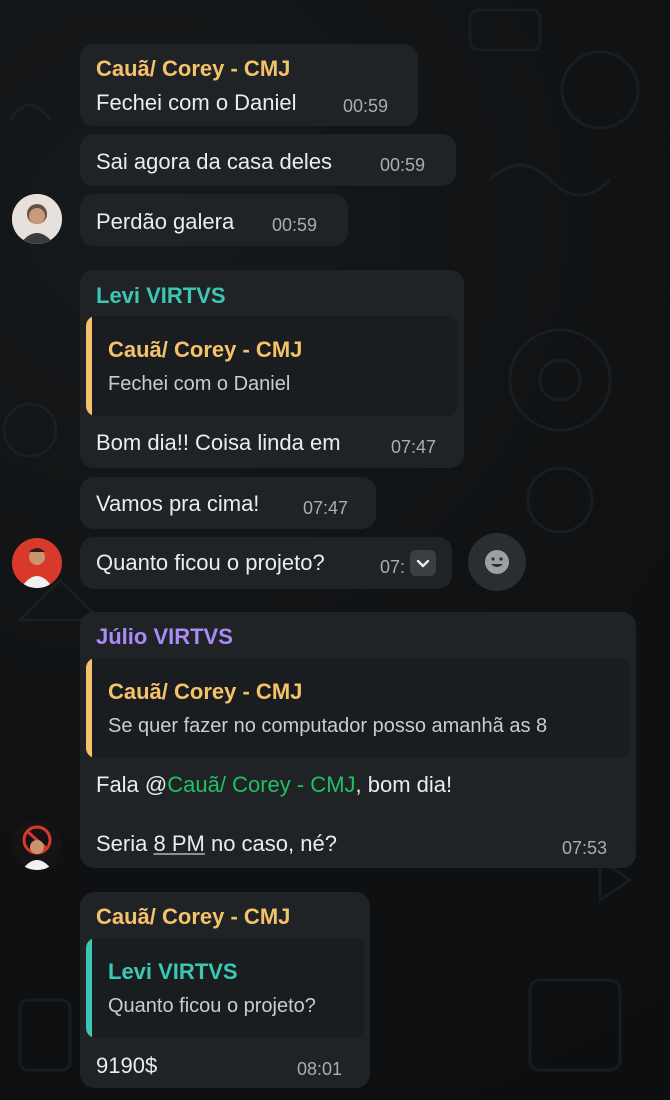 The image size is (670, 1100). What do you see at coordinates (585, 848) in the screenshot?
I see `message-time: 07:53` at bounding box center [585, 848].